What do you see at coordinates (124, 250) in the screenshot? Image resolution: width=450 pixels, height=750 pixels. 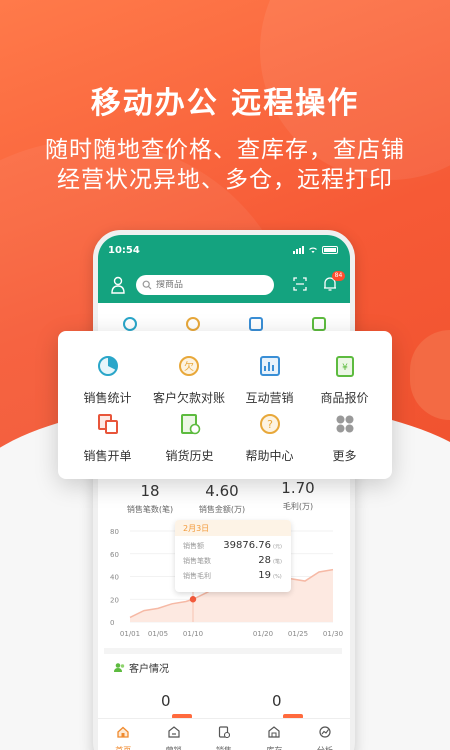 I see `status-time: 10:54` at bounding box center [124, 250].